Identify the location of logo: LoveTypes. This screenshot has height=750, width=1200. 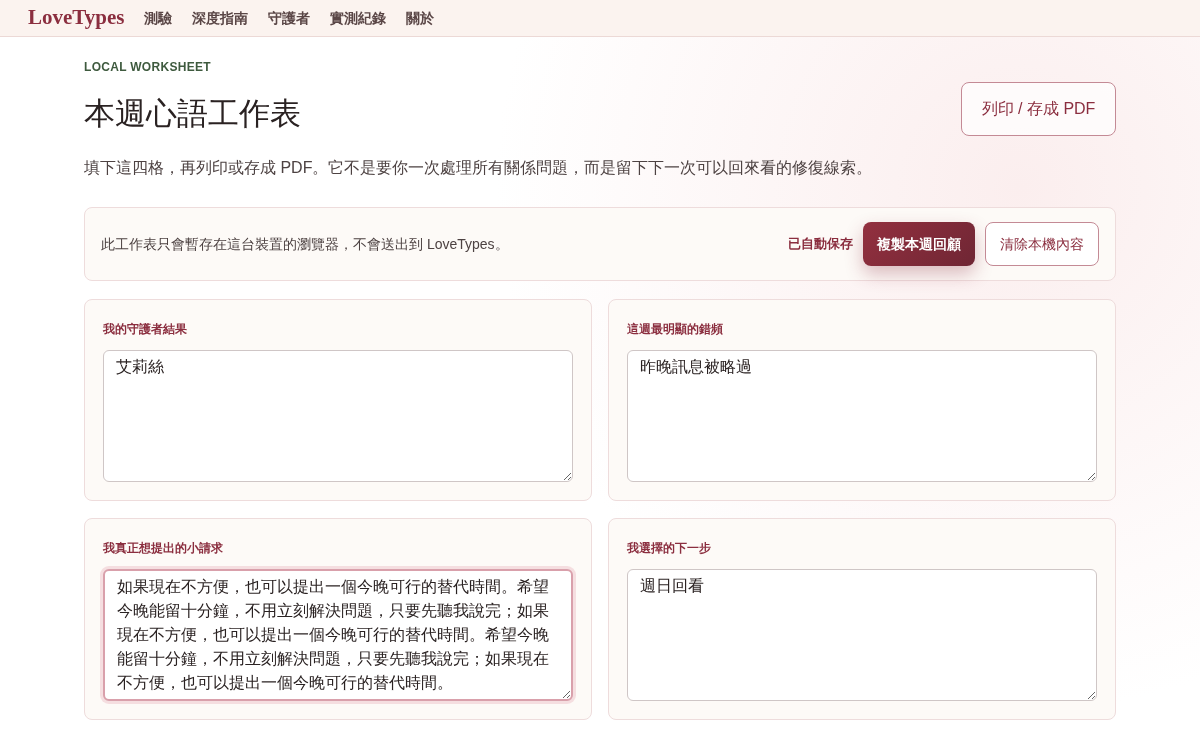
(76, 18).